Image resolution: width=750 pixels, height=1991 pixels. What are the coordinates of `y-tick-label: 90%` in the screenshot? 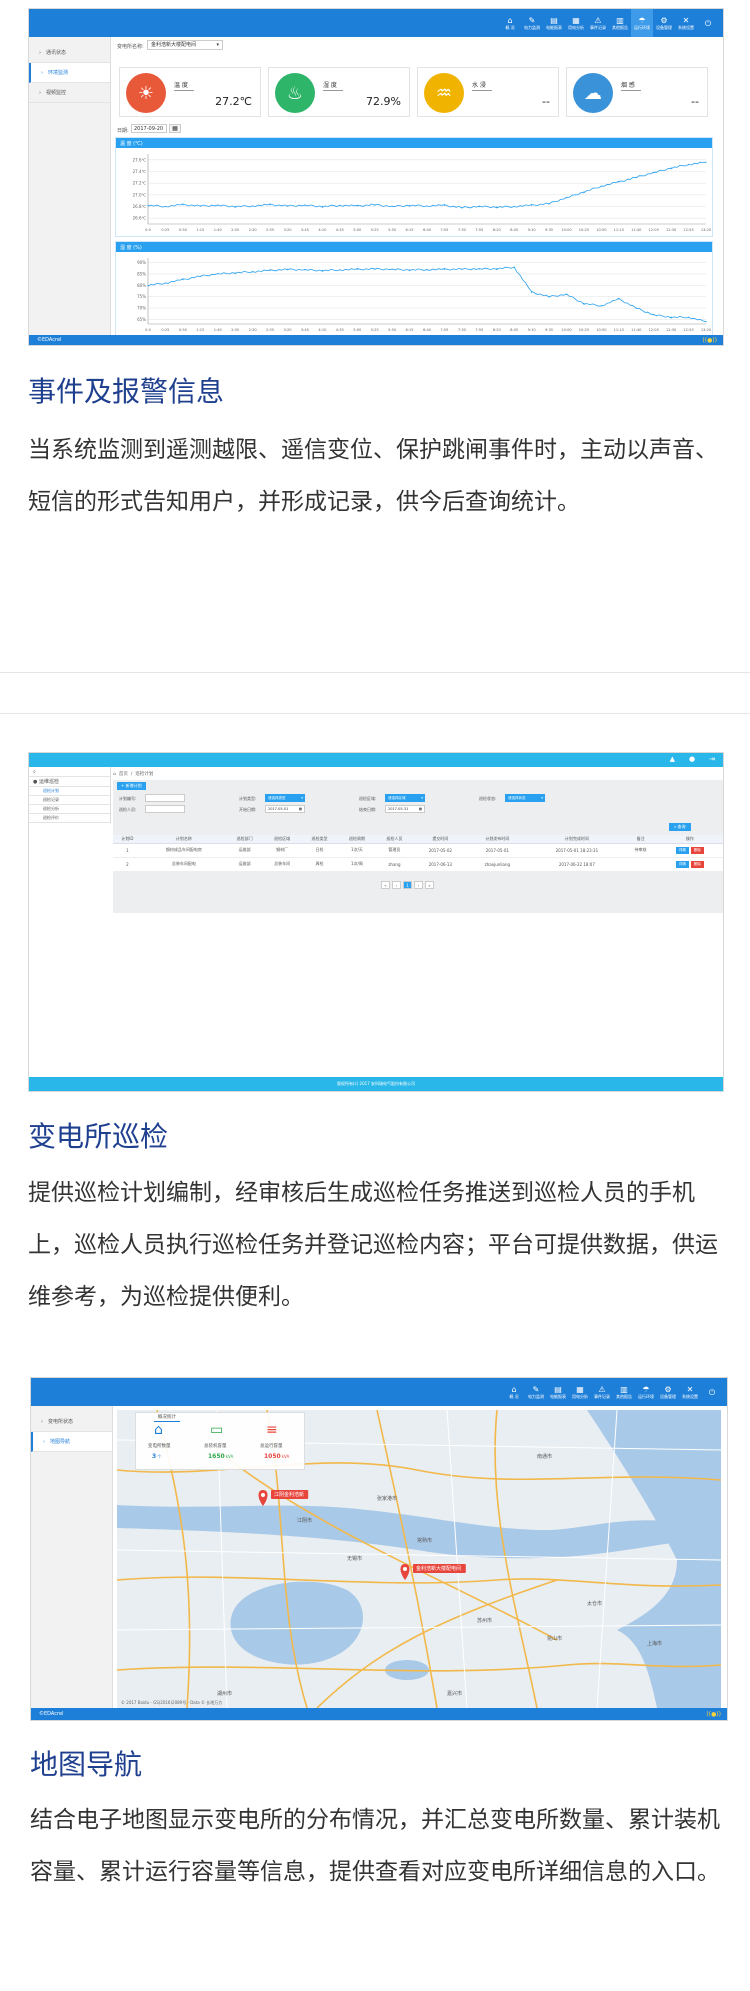 It's located at (141, 262).